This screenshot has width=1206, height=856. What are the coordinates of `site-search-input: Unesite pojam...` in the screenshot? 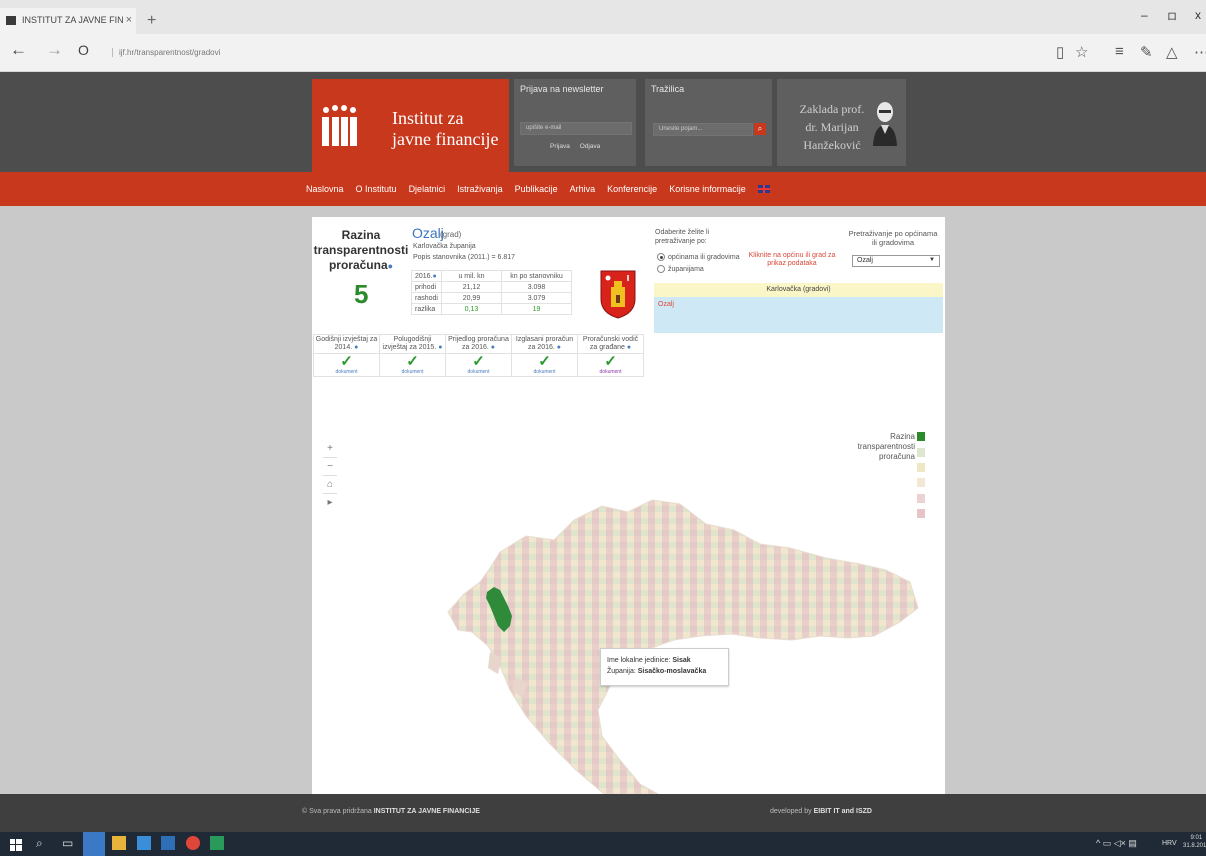 It's located at (703, 129).